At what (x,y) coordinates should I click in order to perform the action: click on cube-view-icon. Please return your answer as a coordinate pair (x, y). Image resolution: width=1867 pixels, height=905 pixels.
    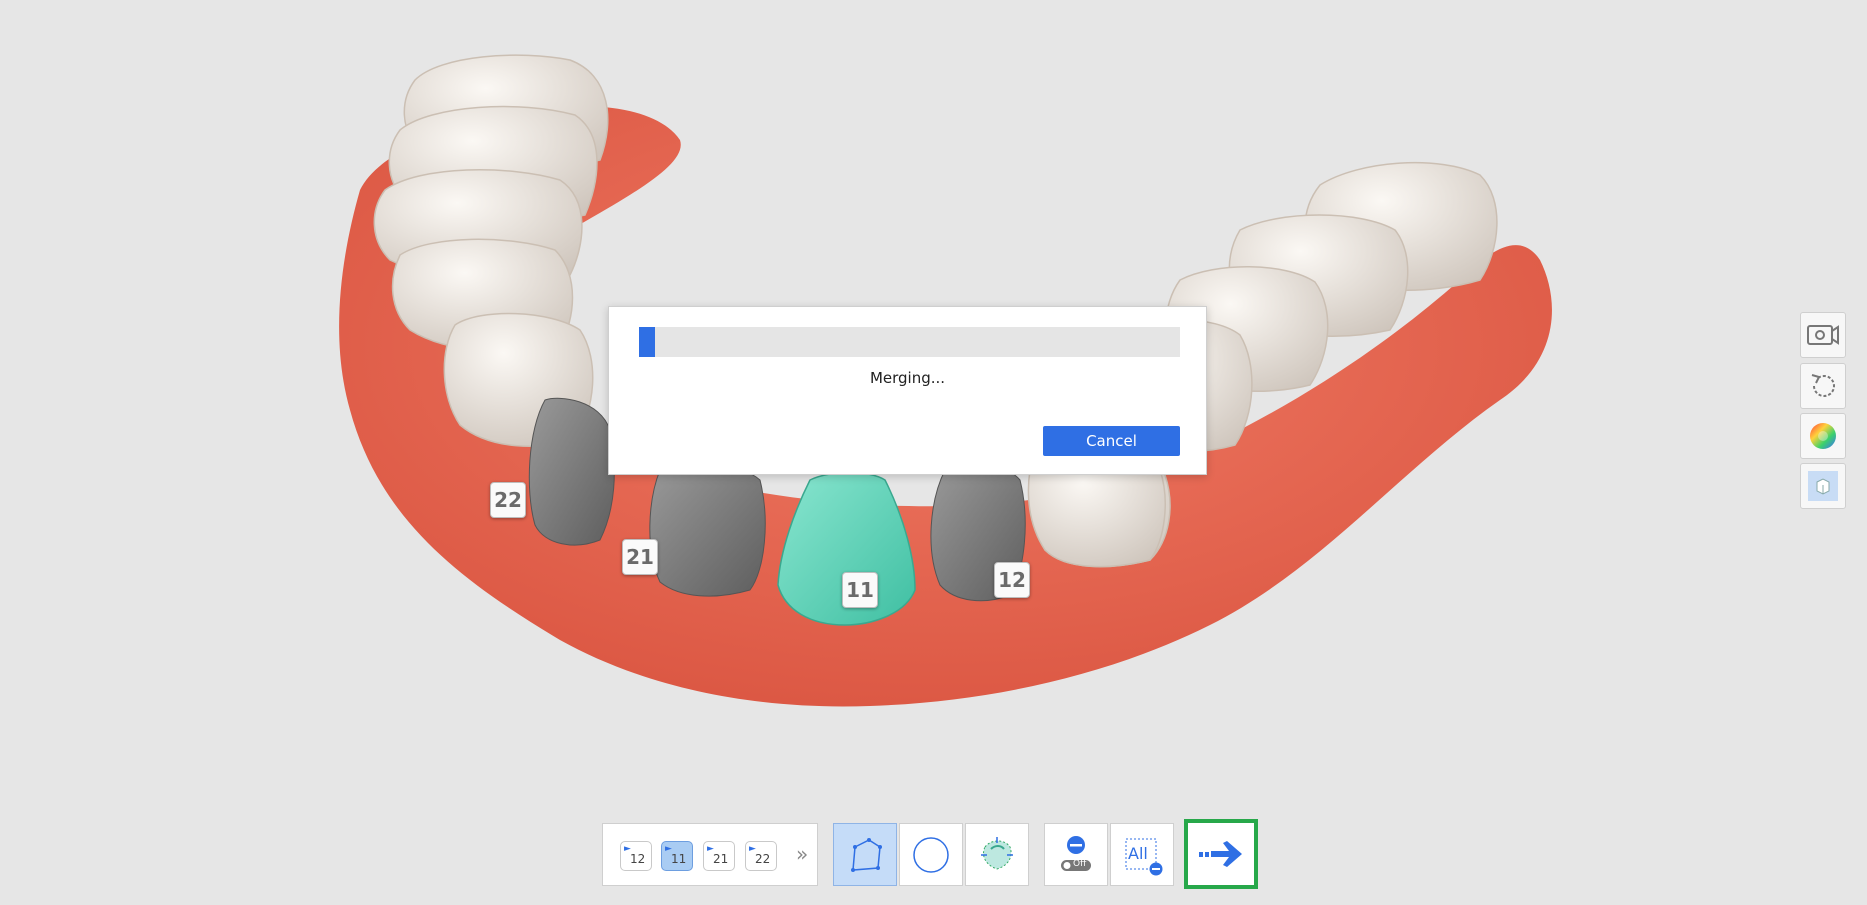
    Looking at the image, I should click on (1823, 486).